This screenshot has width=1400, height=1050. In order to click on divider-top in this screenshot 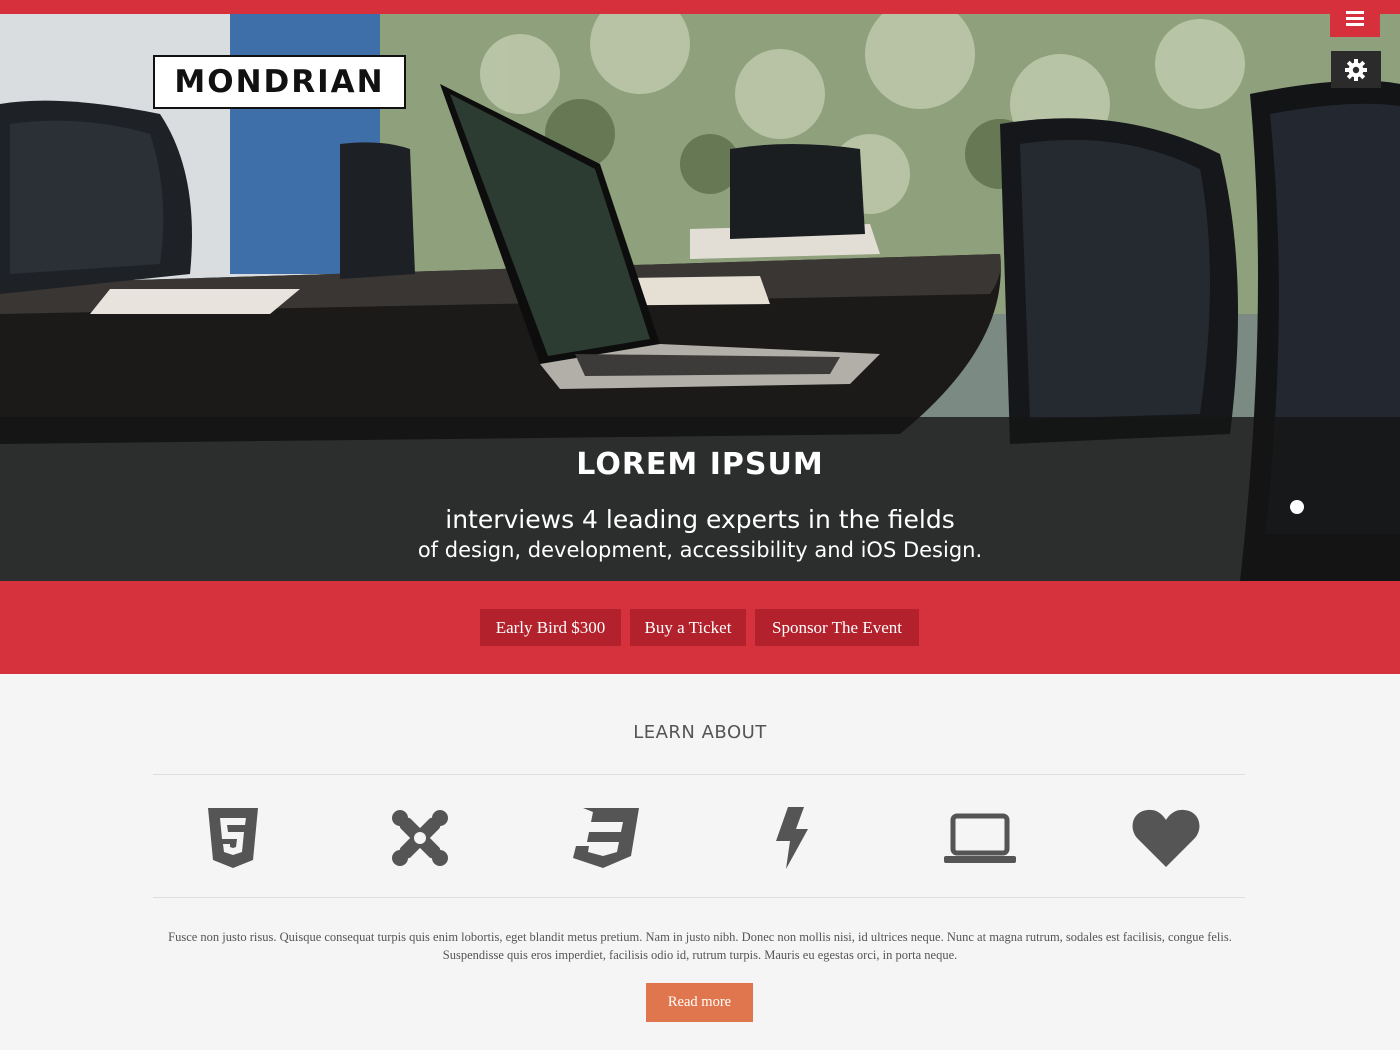, I will do `click(699, 774)`.